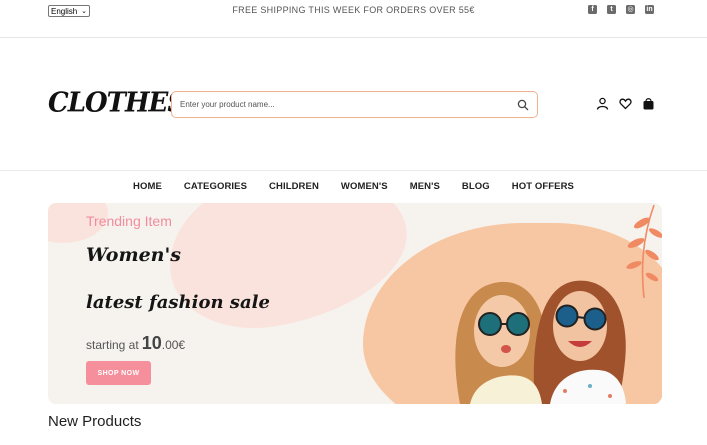  I want to click on nav-womens: WOMEN'S, so click(364, 188).